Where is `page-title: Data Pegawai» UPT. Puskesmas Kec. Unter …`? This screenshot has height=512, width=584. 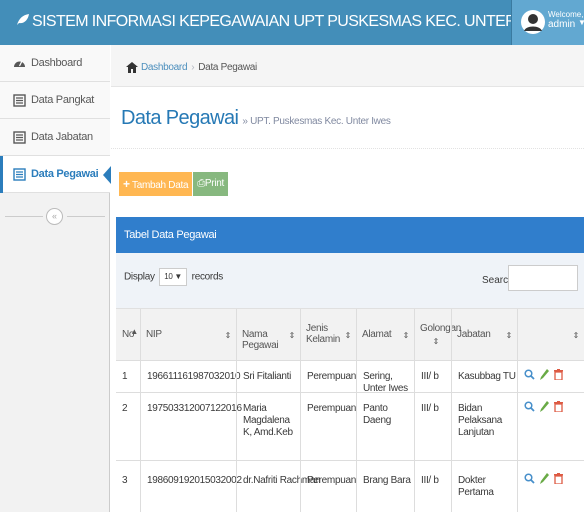
page-title: Data Pegawai» UPT. Puskesmas Kec. Unter … is located at coordinates (256, 118).